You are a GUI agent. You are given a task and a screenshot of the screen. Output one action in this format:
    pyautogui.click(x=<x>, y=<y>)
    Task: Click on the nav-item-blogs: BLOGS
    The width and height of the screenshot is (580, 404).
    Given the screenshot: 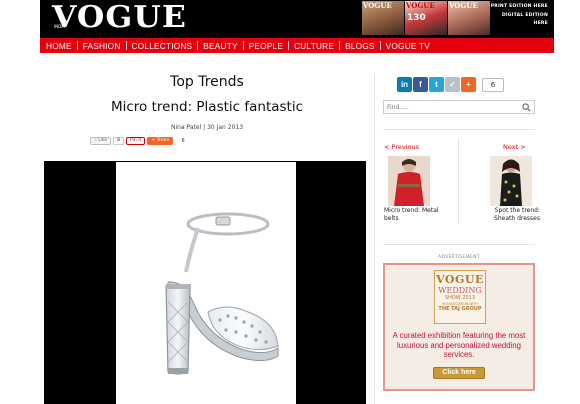 What is the action you would take?
    pyautogui.click(x=360, y=46)
    